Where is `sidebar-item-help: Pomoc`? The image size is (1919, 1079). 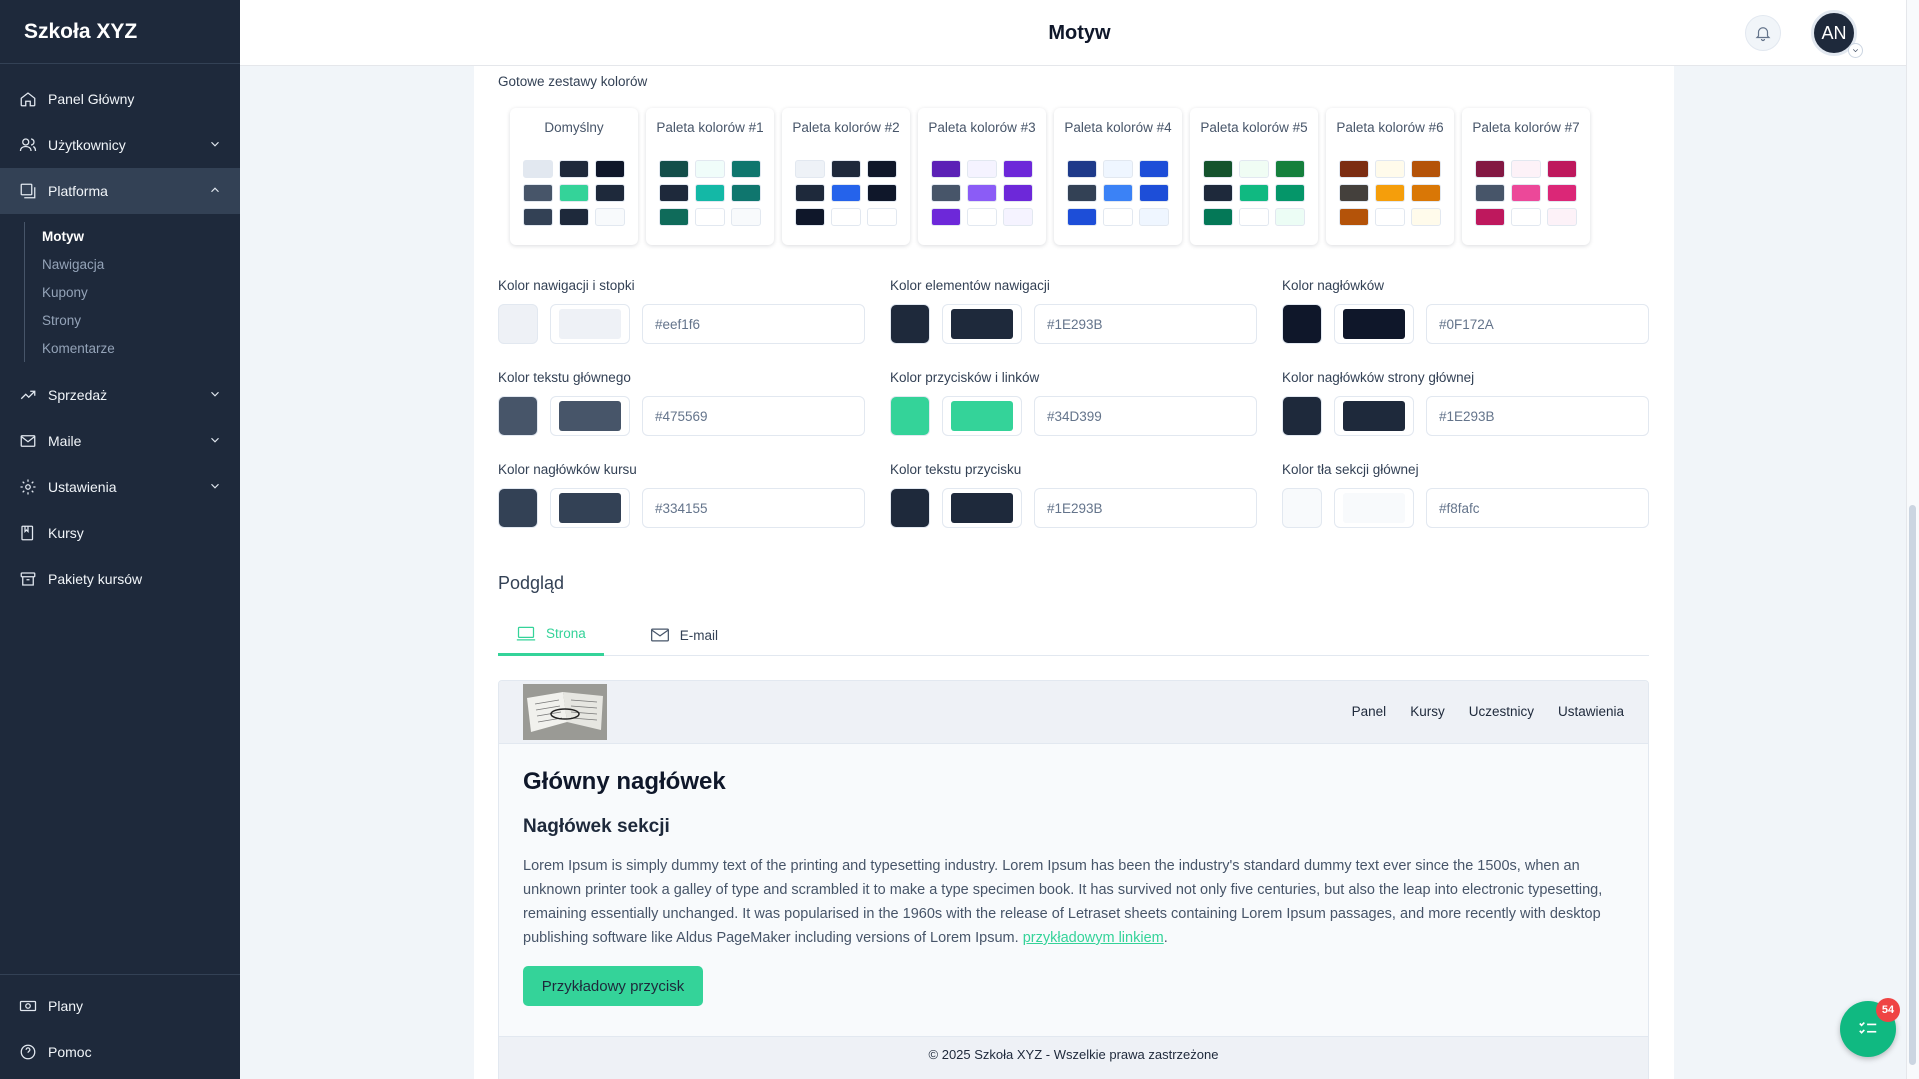
sidebar-item-help: Pomoc is located at coordinates (120, 1052).